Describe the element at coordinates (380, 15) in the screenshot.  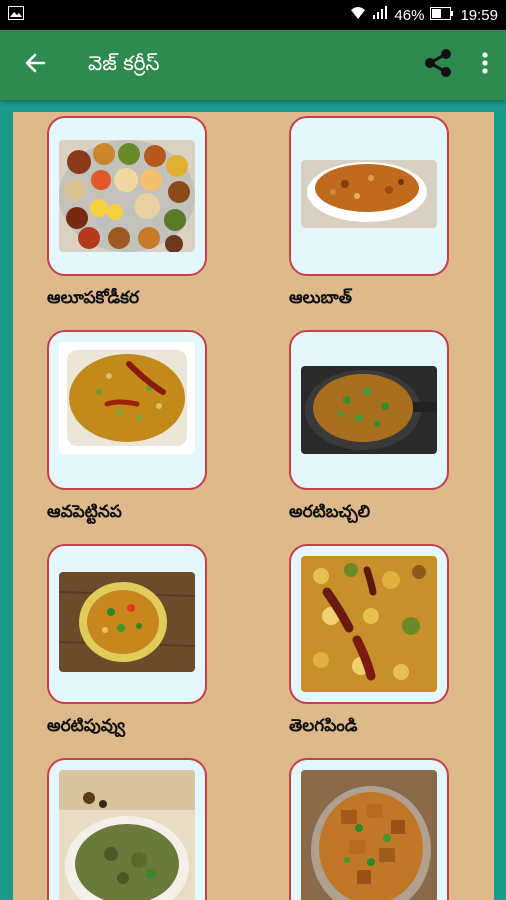
I see `signal-icon` at that location.